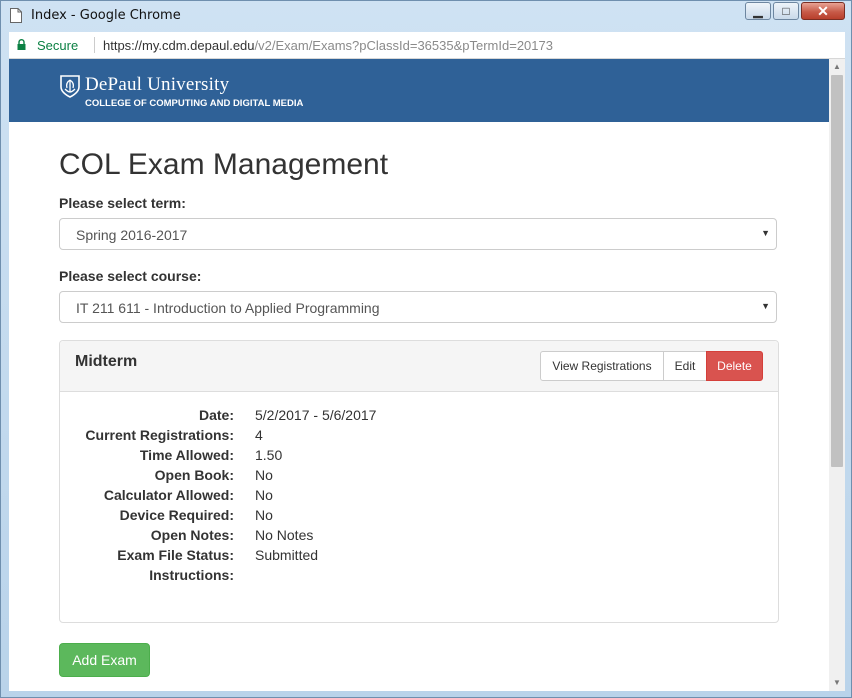 This screenshot has width=852, height=698. Describe the element at coordinates (122, 203) in the screenshot. I see `term-label: Please select term:` at that location.